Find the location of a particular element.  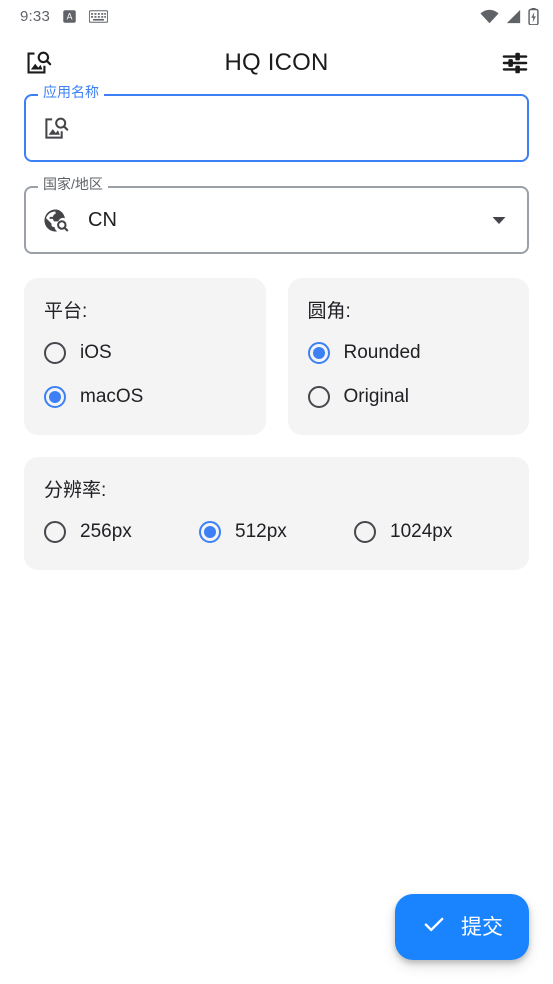

resolution-card: 分辨率: 256px 512px 1024px is located at coordinates (276, 513).